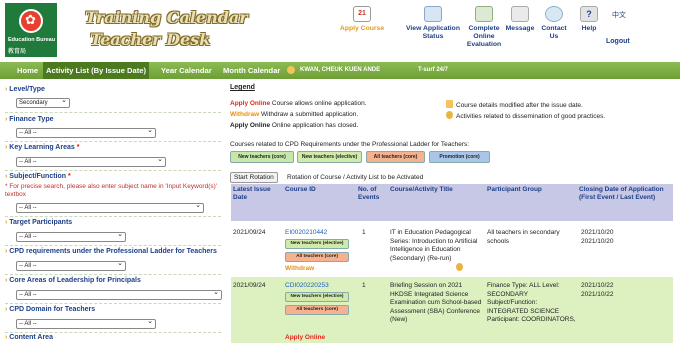  I want to click on user-icon, so click(291, 70).